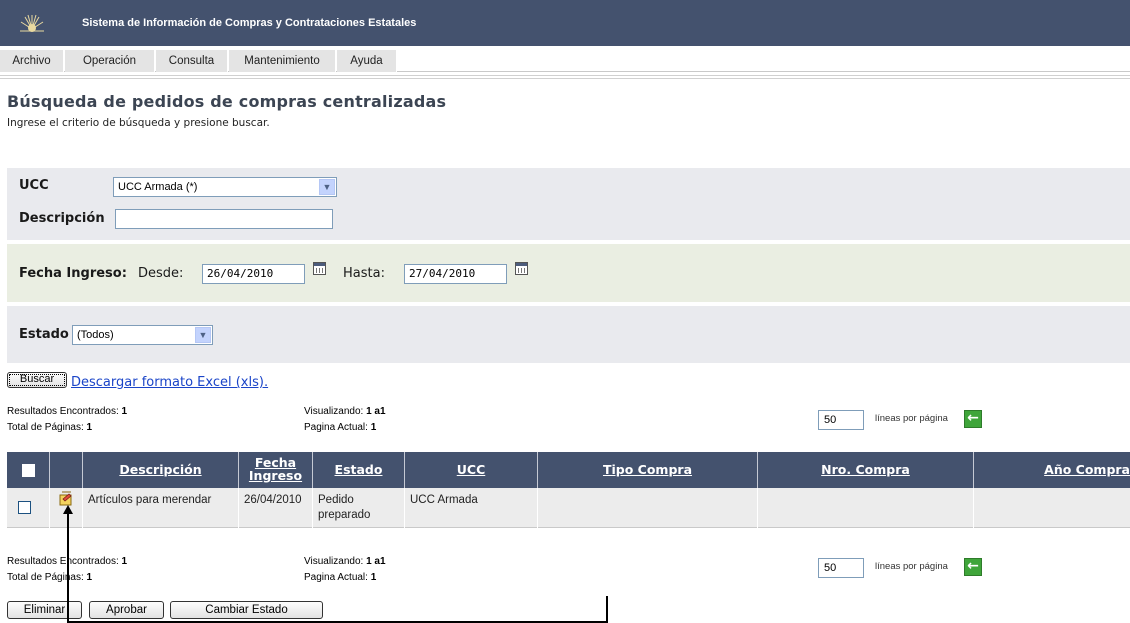 The image size is (1130, 623). Describe the element at coordinates (34, 185) in the screenshot. I see `ucc-label: UCC` at that location.